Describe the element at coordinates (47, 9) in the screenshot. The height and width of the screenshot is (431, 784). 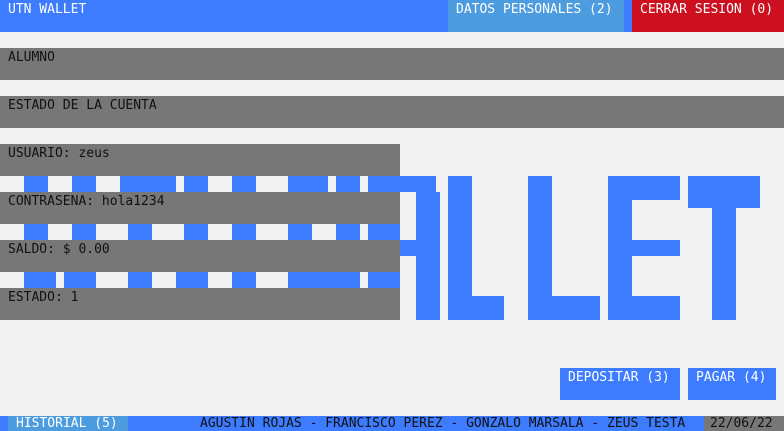
I see `app-title: UTN WALLET` at that location.